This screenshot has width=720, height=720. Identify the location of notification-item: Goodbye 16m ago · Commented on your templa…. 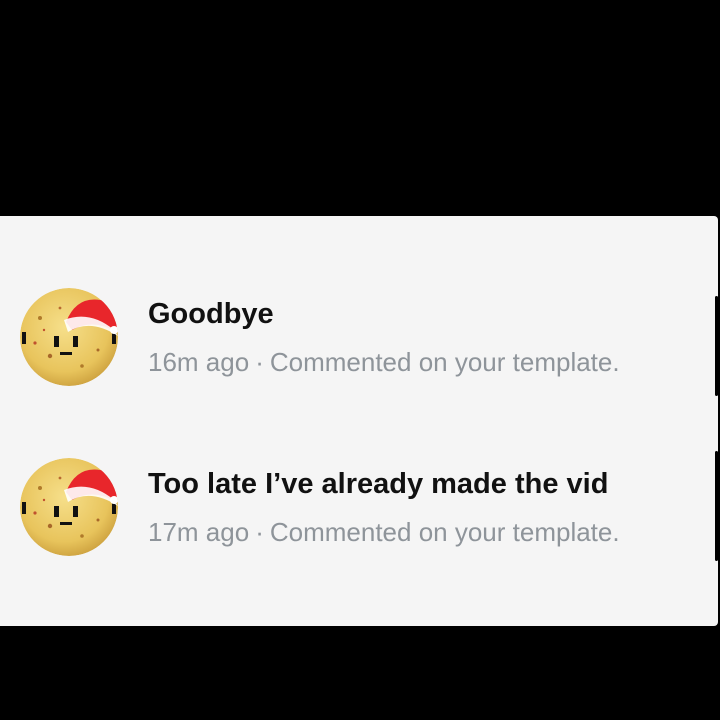
(360, 337).